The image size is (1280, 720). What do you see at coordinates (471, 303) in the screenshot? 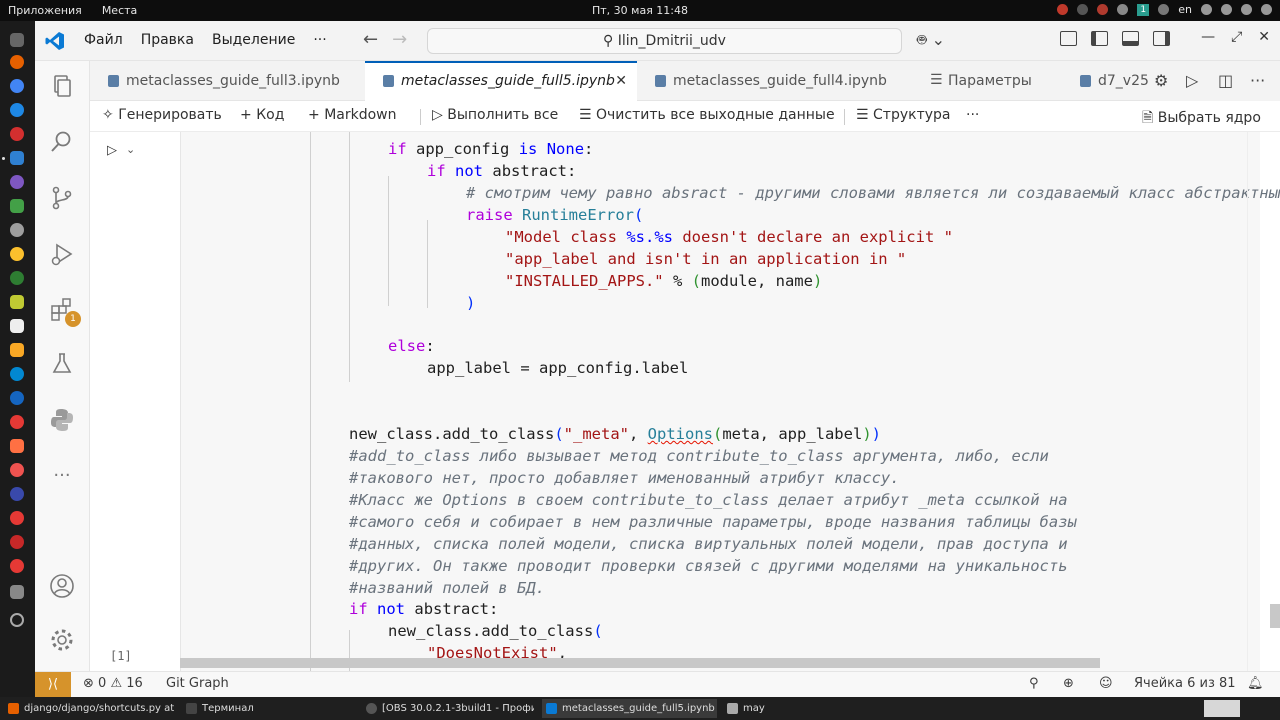
I see `code-line: )` at bounding box center [471, 303].